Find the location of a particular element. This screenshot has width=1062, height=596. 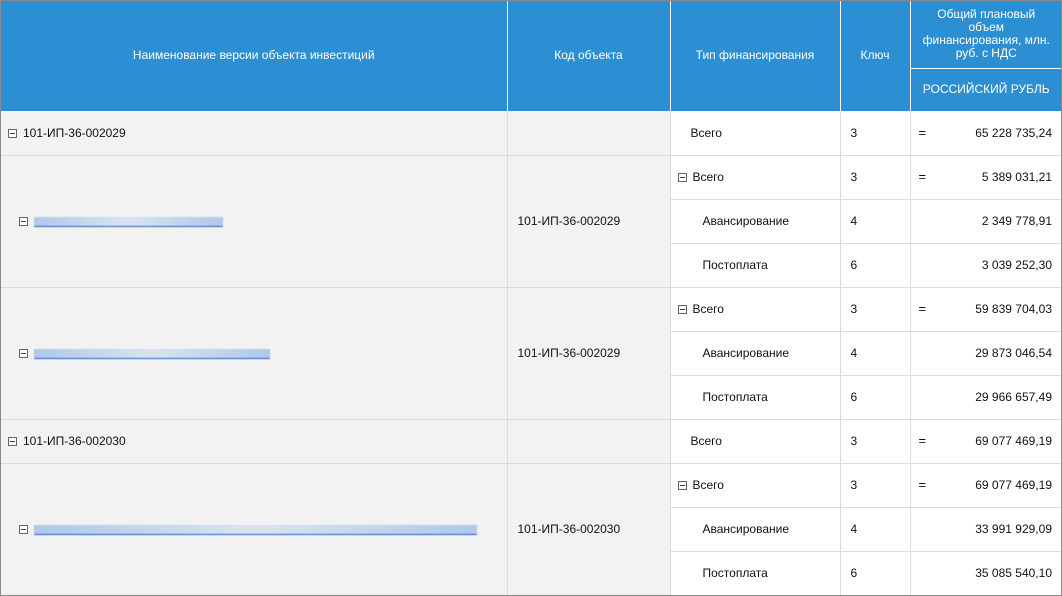

value-cell: 33 991 929,09 is located at coordinates (985, 529).